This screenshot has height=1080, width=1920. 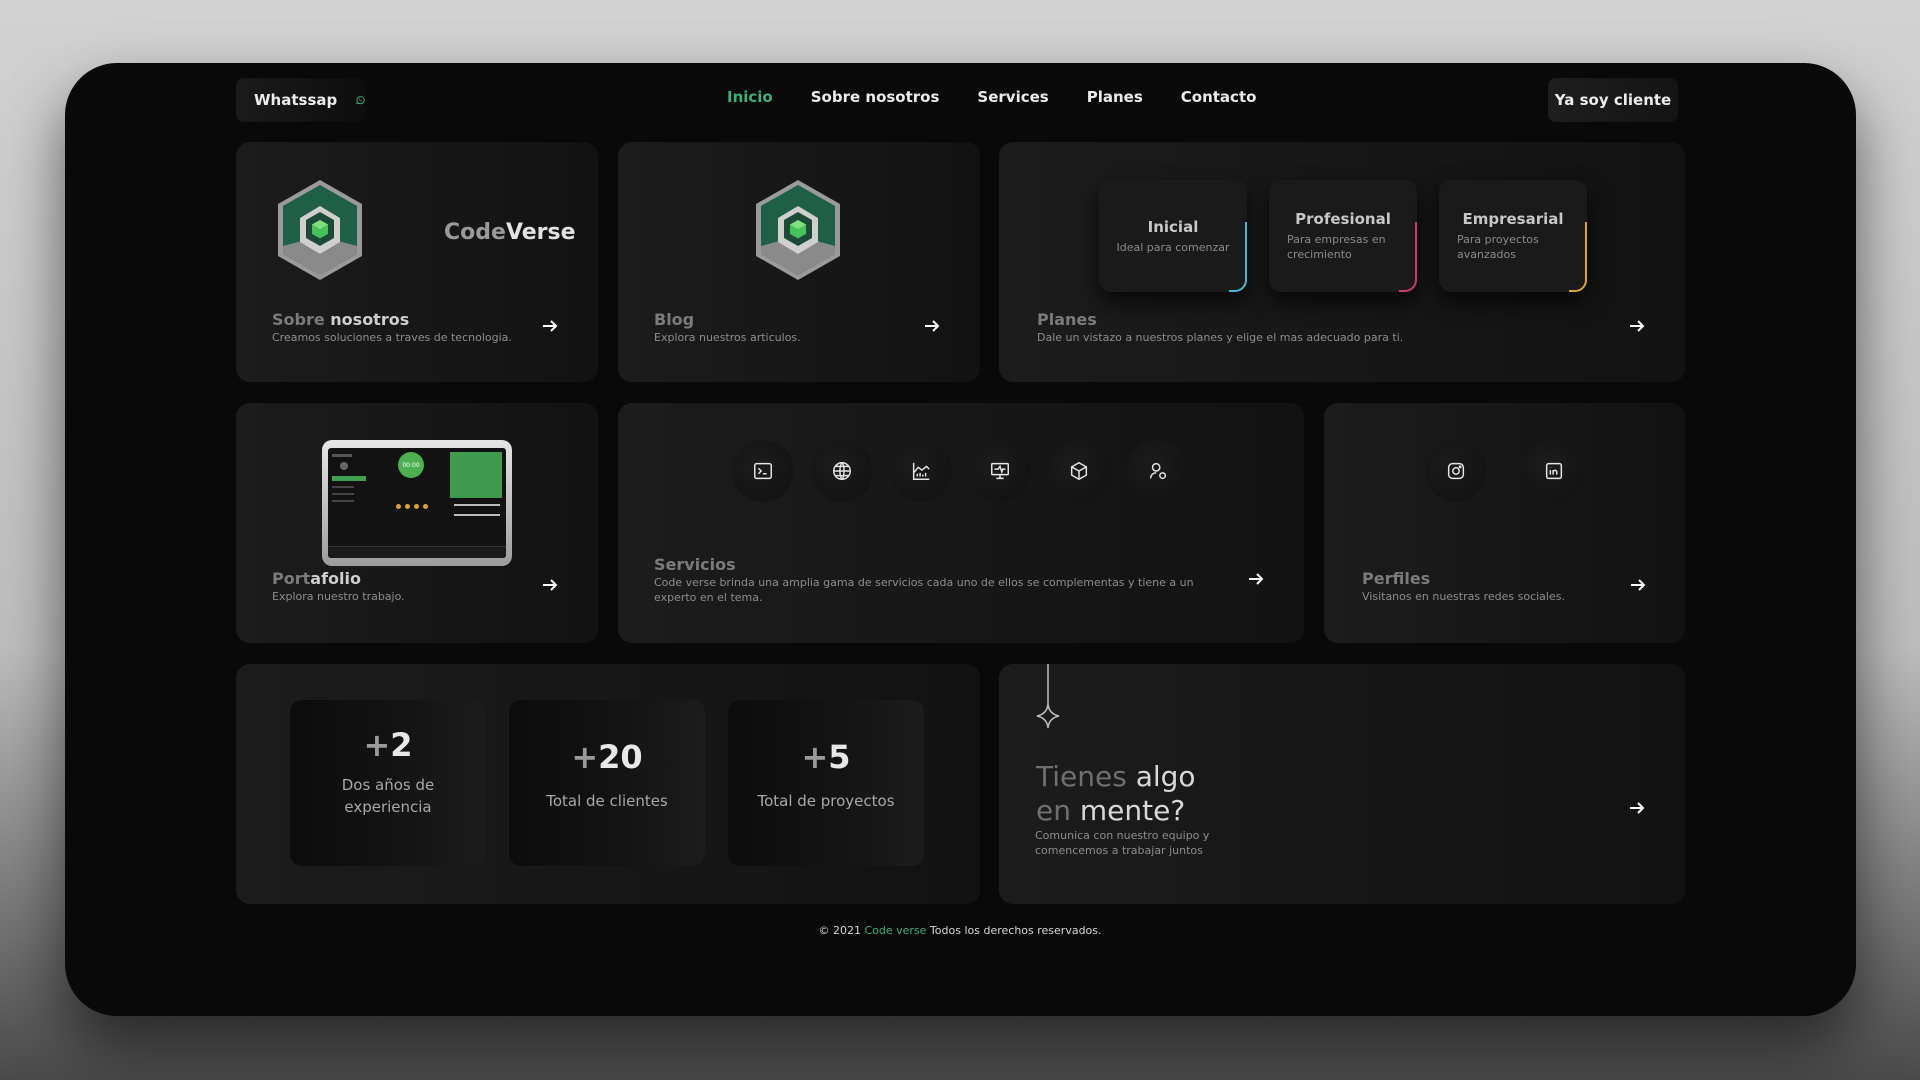 I want to click on blog-card: Blog Explora nuestros articulos., so click(x=799, y=262).